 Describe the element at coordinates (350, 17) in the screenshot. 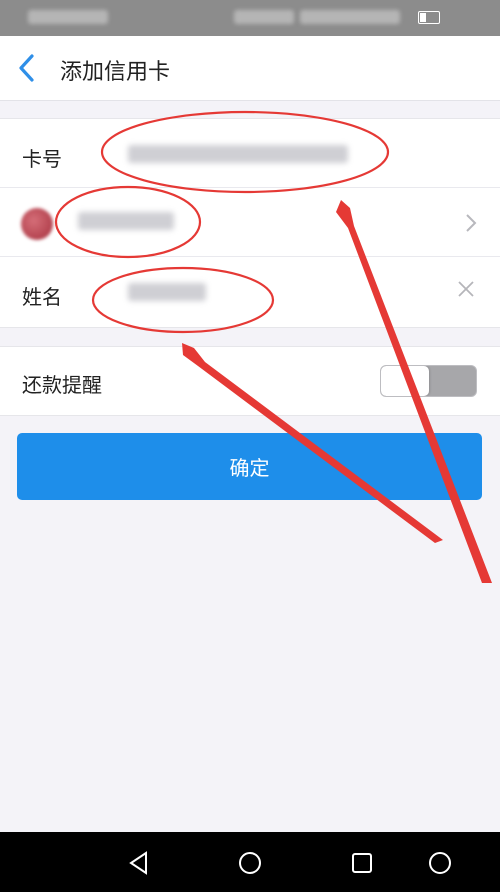

I see `status-bar-signal` at that location.